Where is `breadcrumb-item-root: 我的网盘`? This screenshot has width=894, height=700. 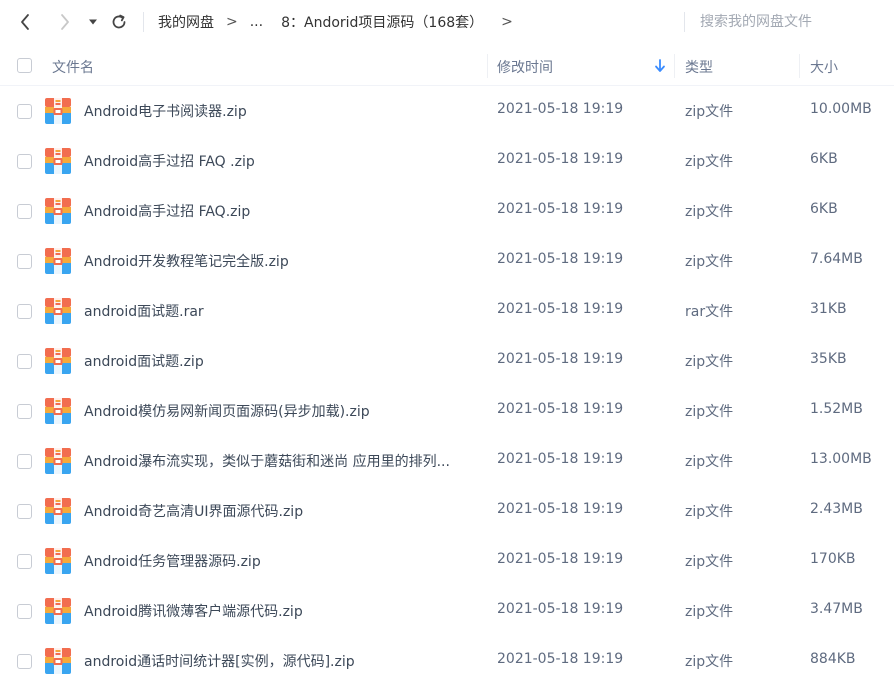 breadcrumb-item-root: 我的网盘 is located at coordinates (186, 22).